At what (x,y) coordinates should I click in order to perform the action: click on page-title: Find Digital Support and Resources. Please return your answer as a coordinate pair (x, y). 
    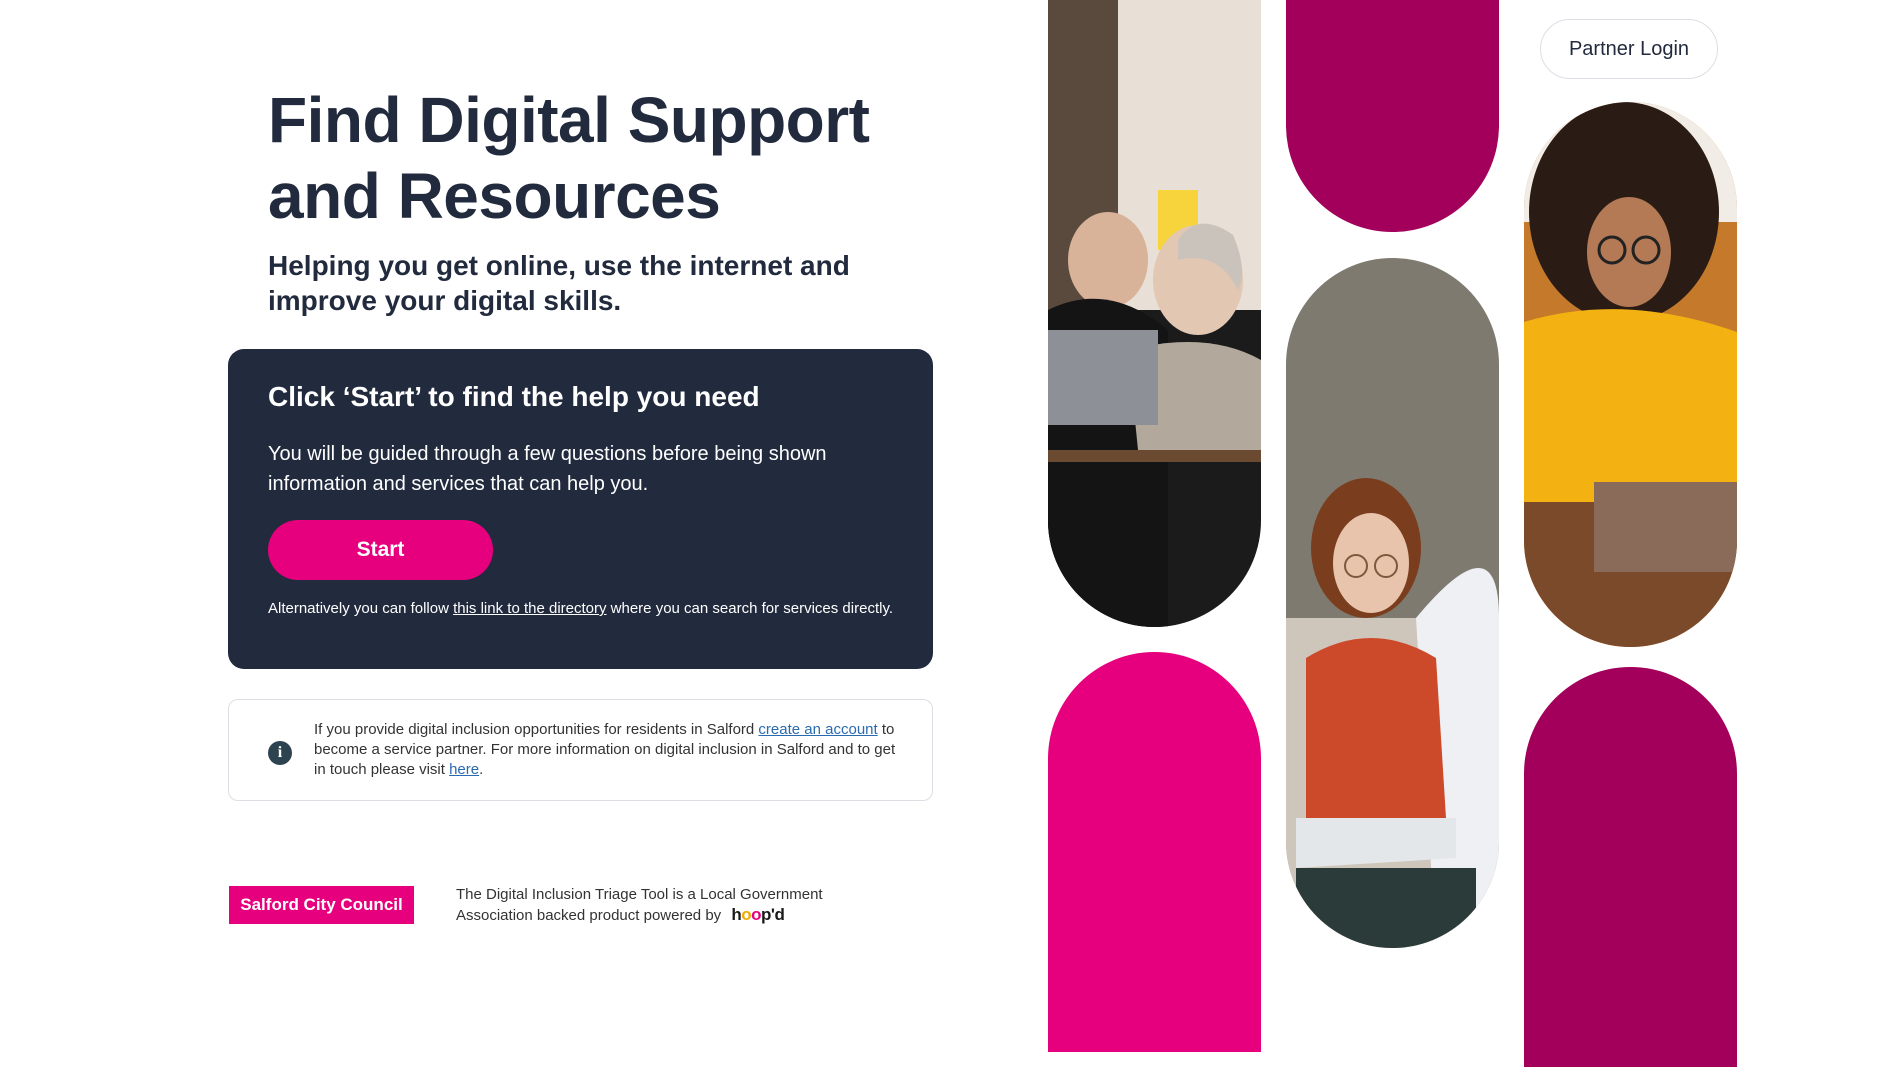
    Looking at the image, I should click on (569, 158).